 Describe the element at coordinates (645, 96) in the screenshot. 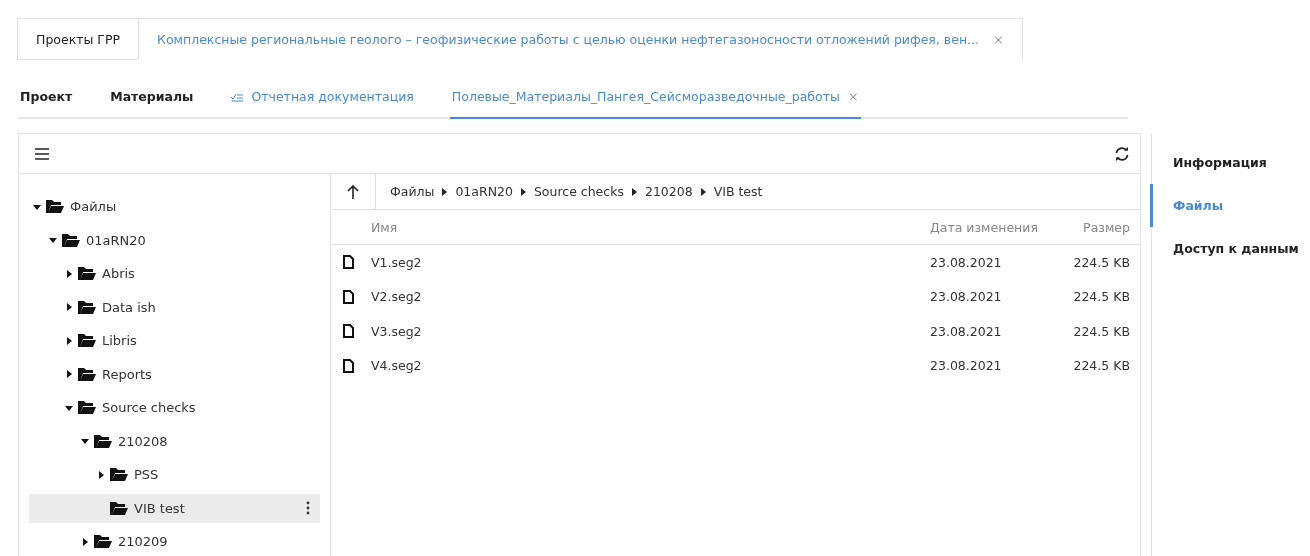

I see `tab-label: Полевые_Материалы_Пангея_Сейсморазведочные_работы` at that location.